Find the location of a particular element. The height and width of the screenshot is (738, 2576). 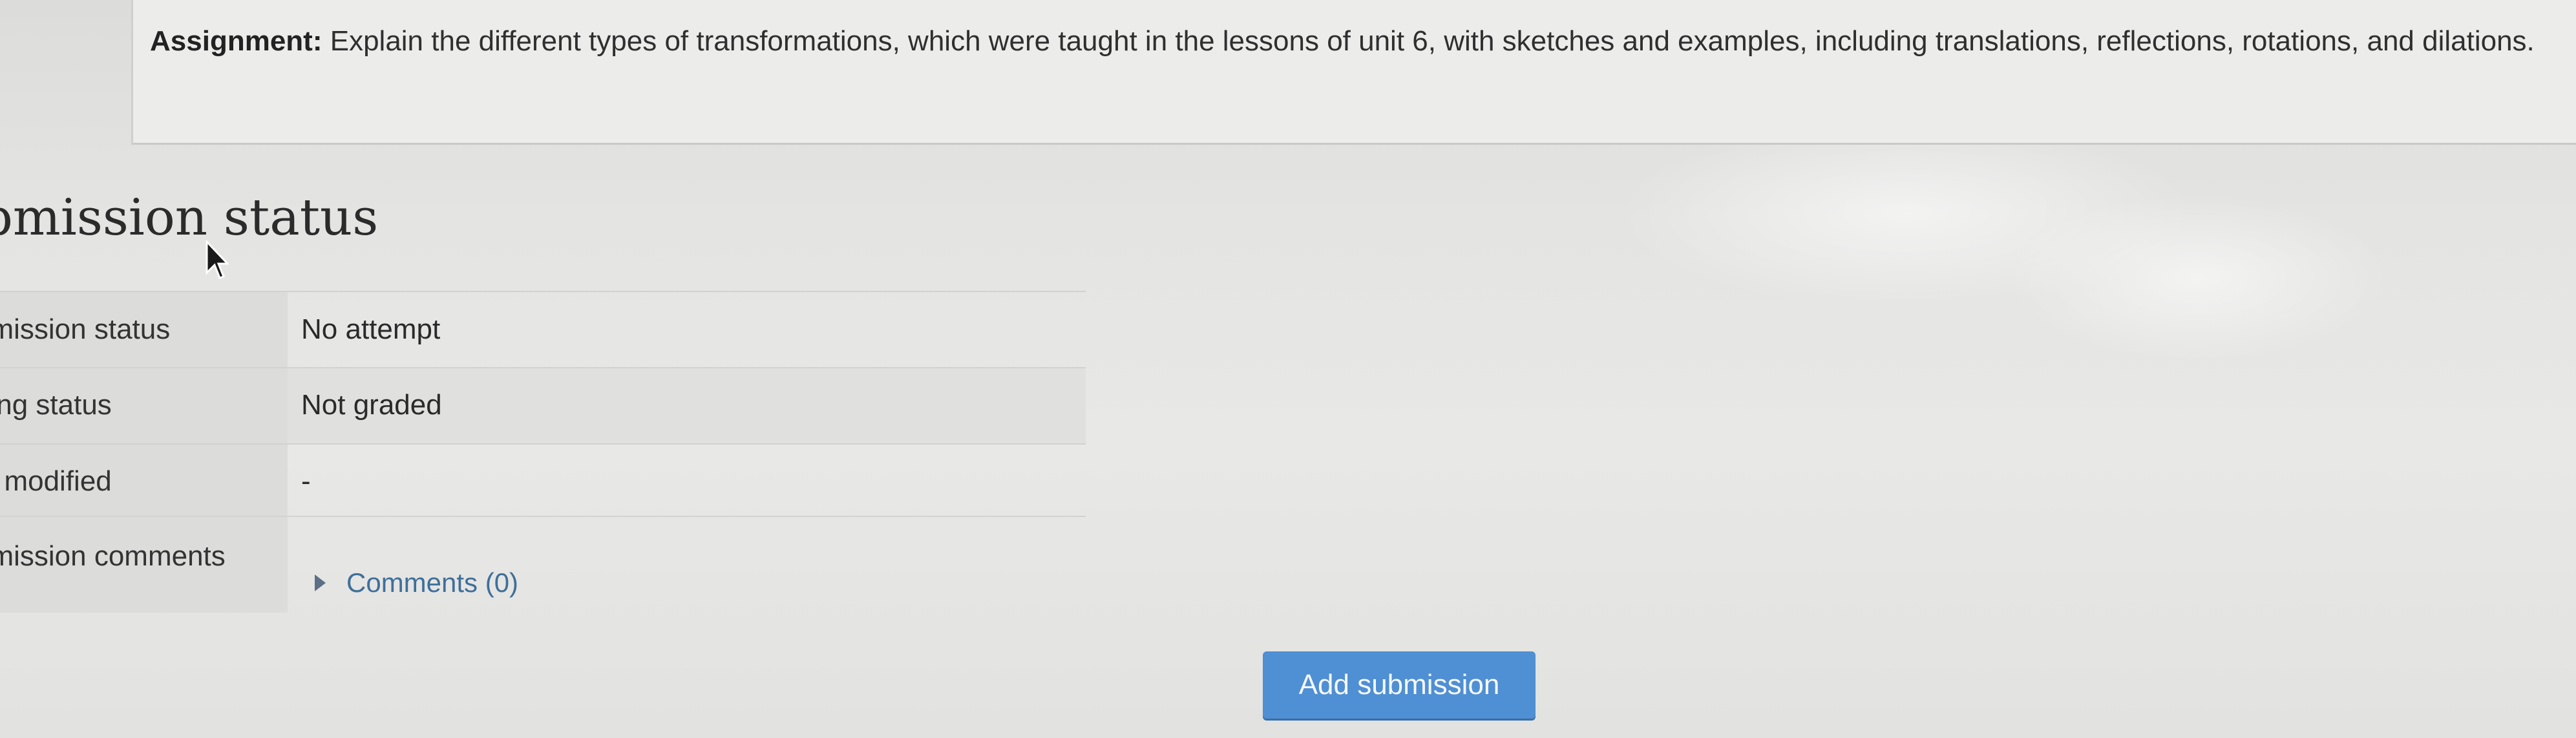

row-label: st modified is located at coordinates (56, 481).